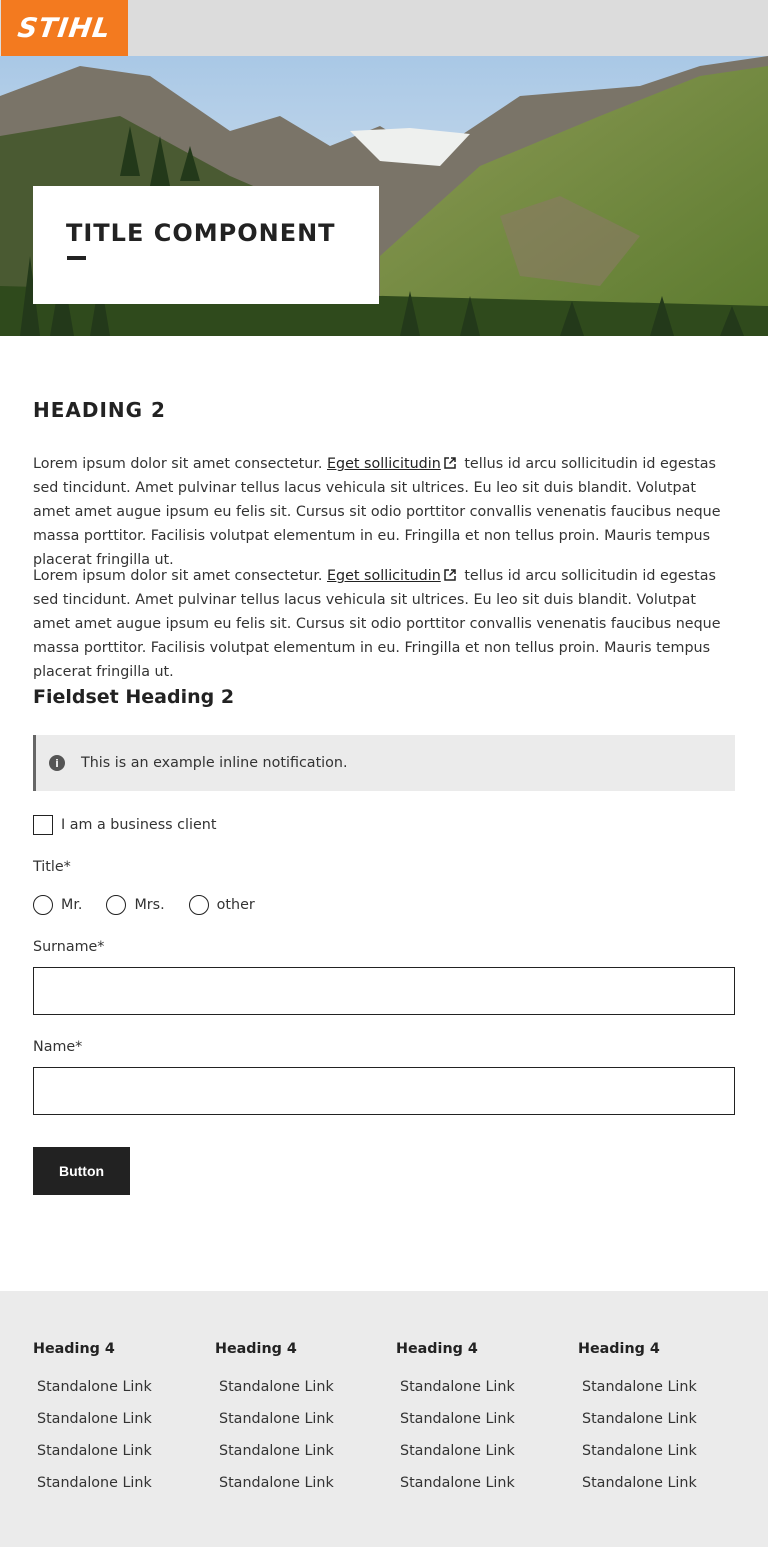 This screenshot has height=1547, width=768. Describe the element at coordinates (57, 905) in the screenshot. I see `radio-mr: Mr.` at that location.